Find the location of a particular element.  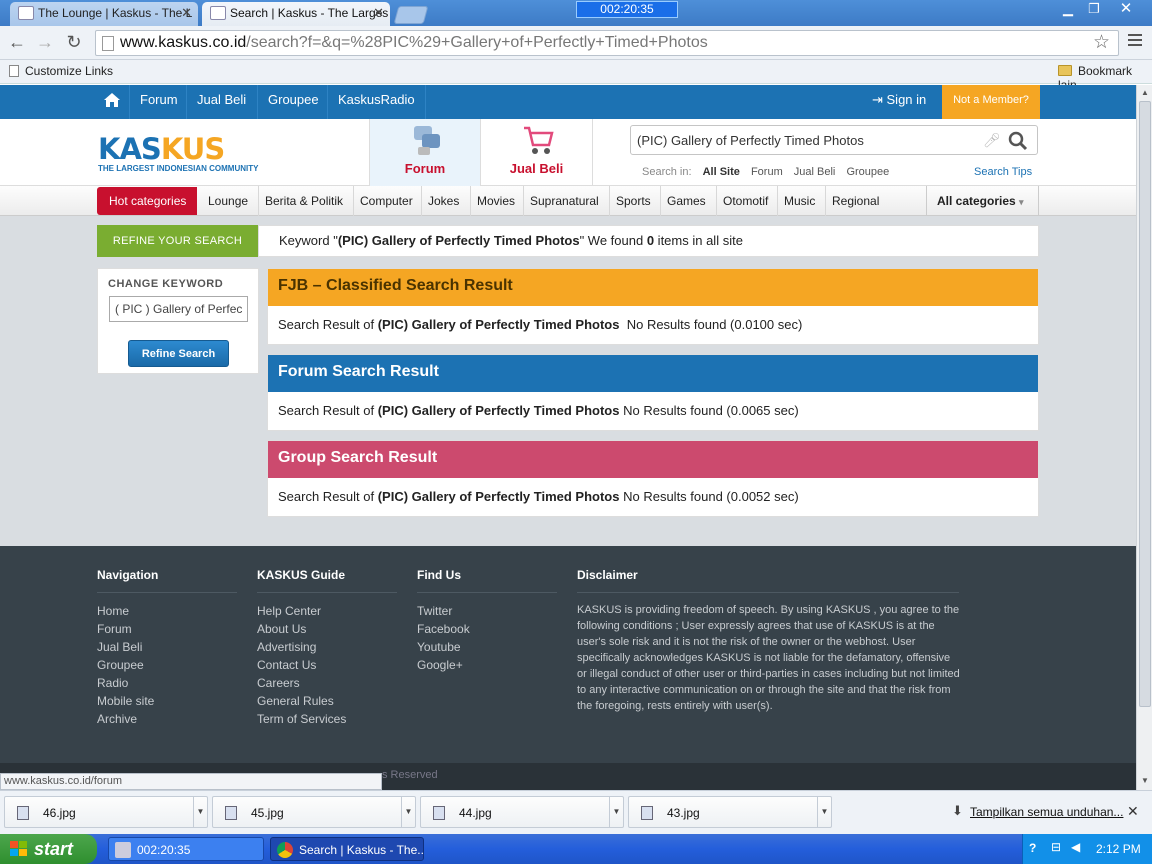

footer-link-help-center: Help Center is located at coordinates (327, 611).